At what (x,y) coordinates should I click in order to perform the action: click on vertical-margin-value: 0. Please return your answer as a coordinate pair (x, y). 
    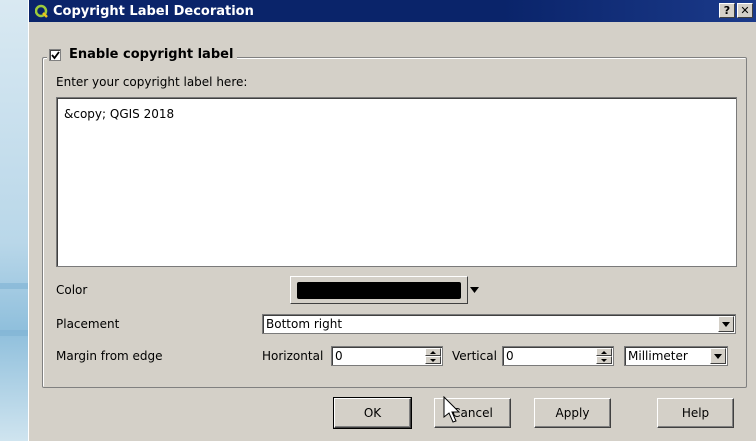
    Looking at the image, I should click on (510, 356).